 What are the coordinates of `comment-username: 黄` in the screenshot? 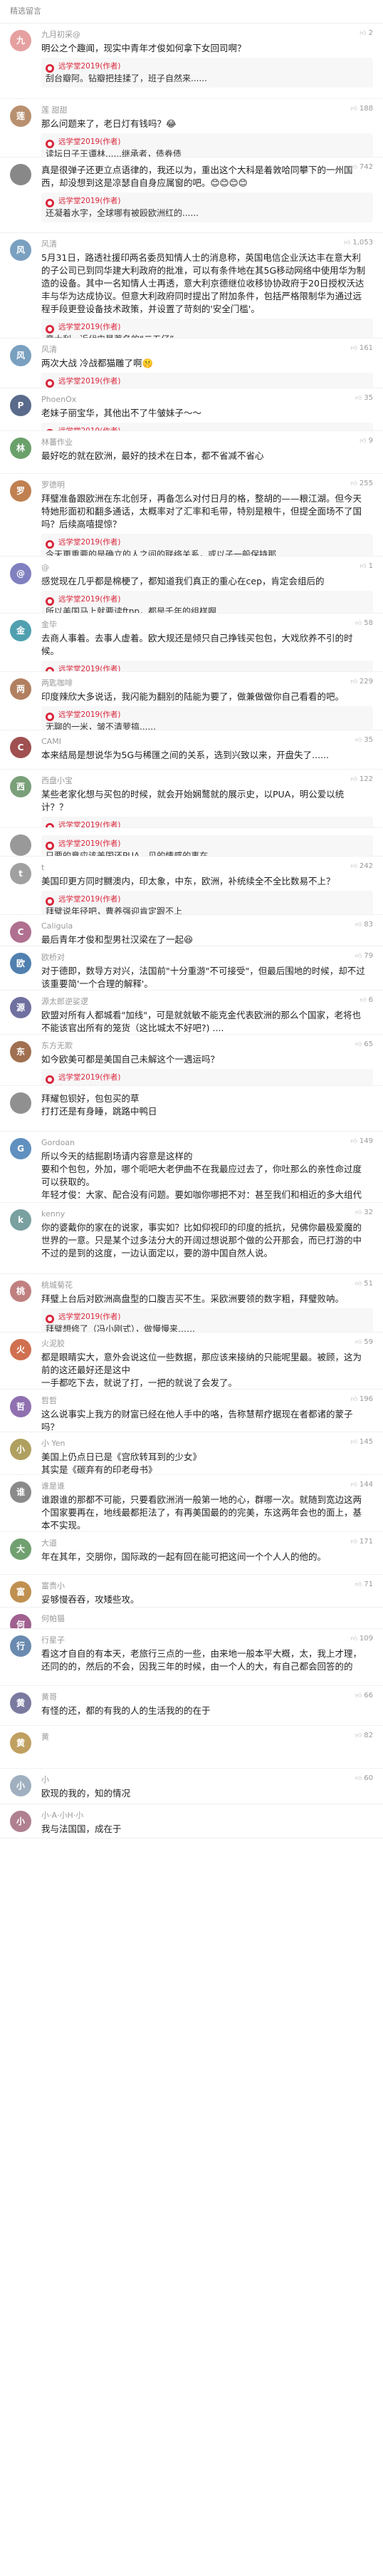 It's located at (207, 1737).